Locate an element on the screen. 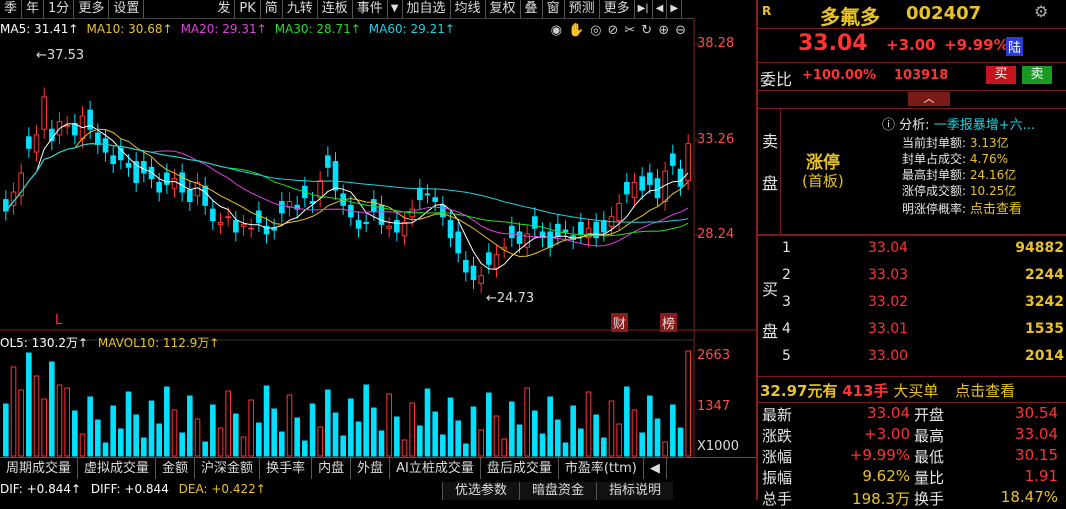 The width and height of the screenshot is (1066, 509). stat-key: 当前封单额: is located at coordinates (934, 143).